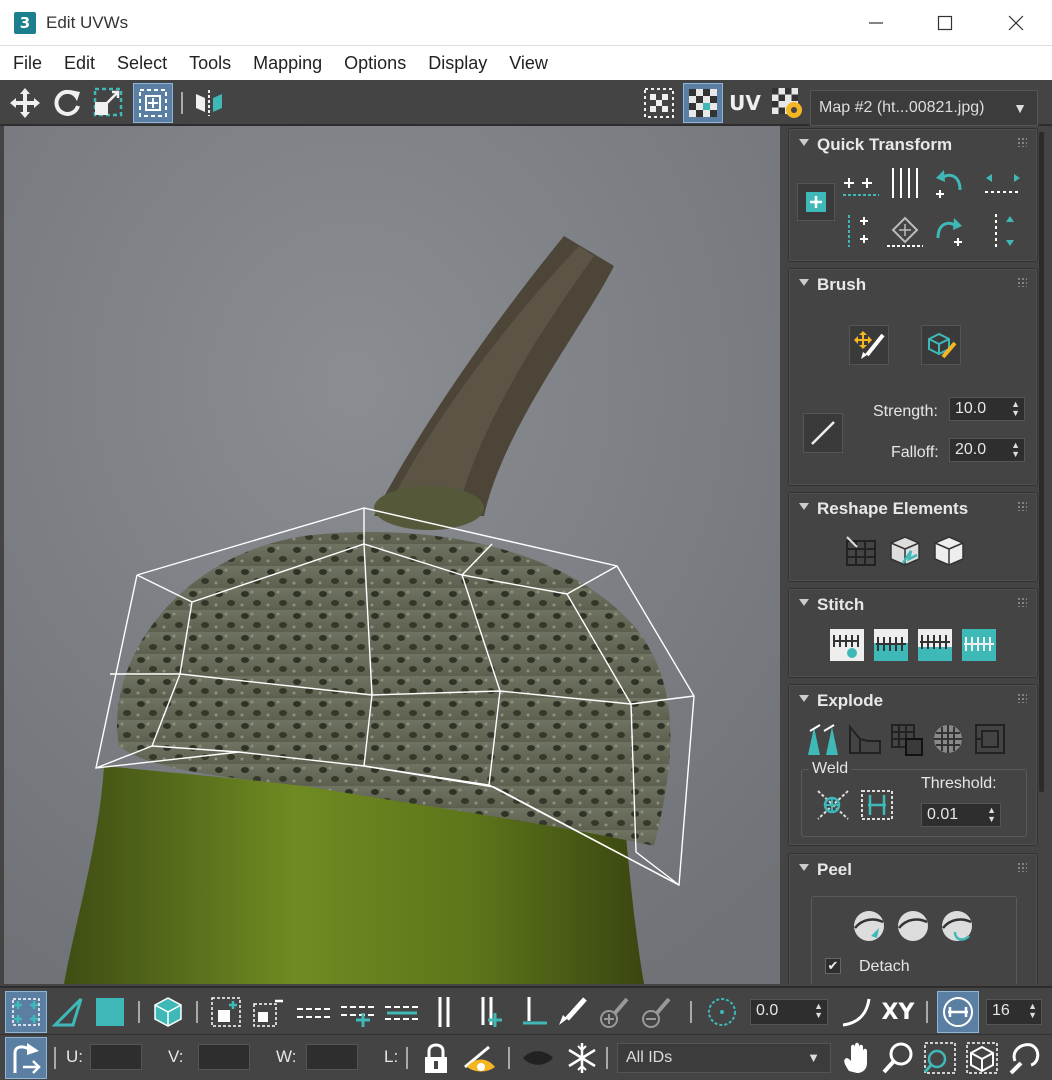 This screenshot has height=1080, width=1052. Describe the element at coordinates (945, 23) in the screenshot. I see `maximize-button` at that location.